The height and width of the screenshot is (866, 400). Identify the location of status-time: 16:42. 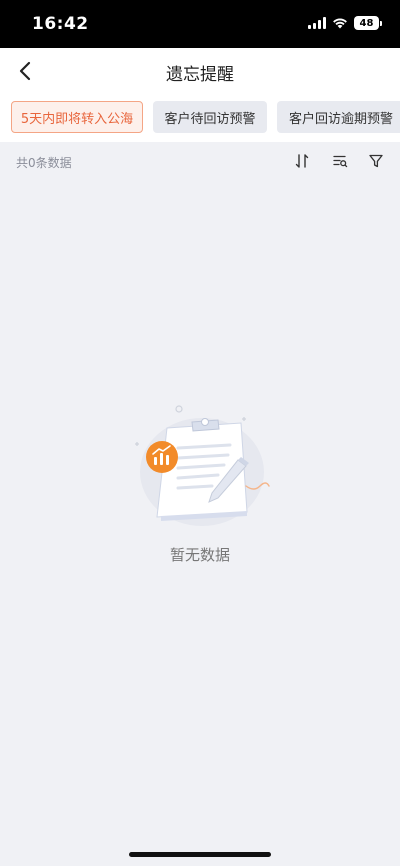
(60, 24).